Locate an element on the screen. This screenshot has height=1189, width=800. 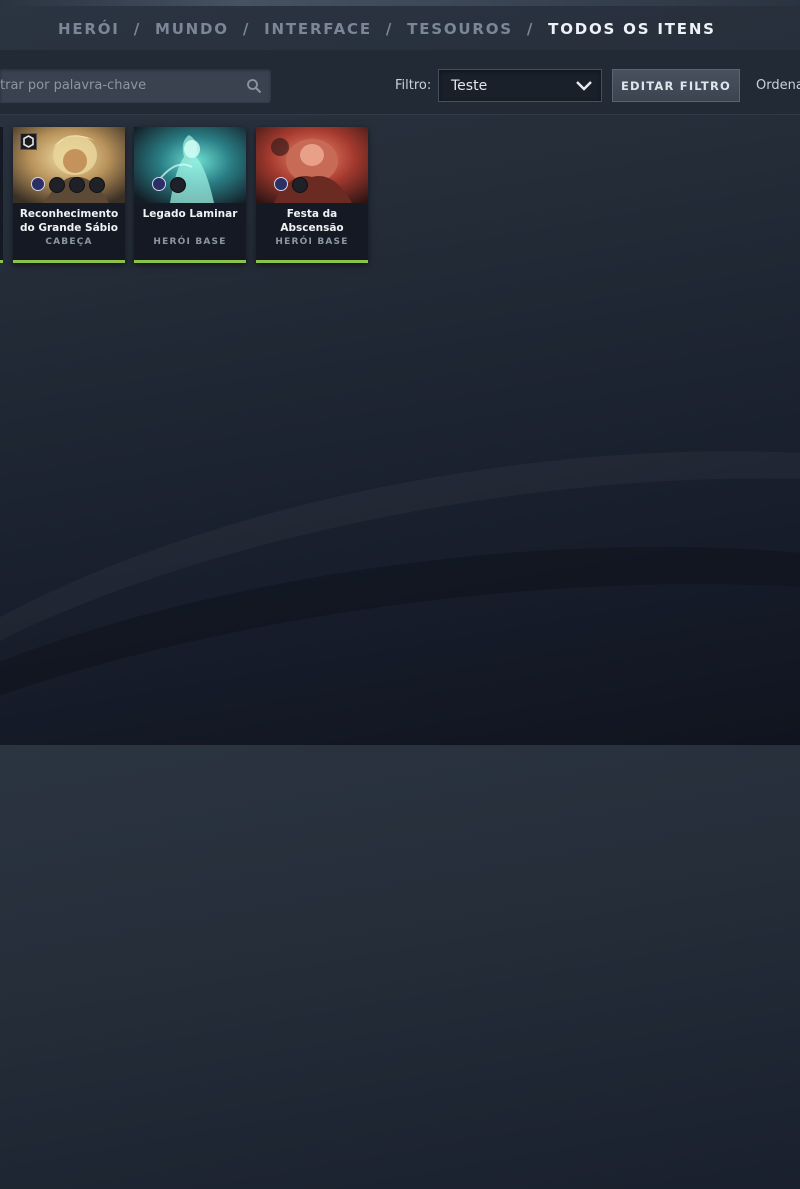
filter-selected-value: Teste is located at coordinates (469, 86).